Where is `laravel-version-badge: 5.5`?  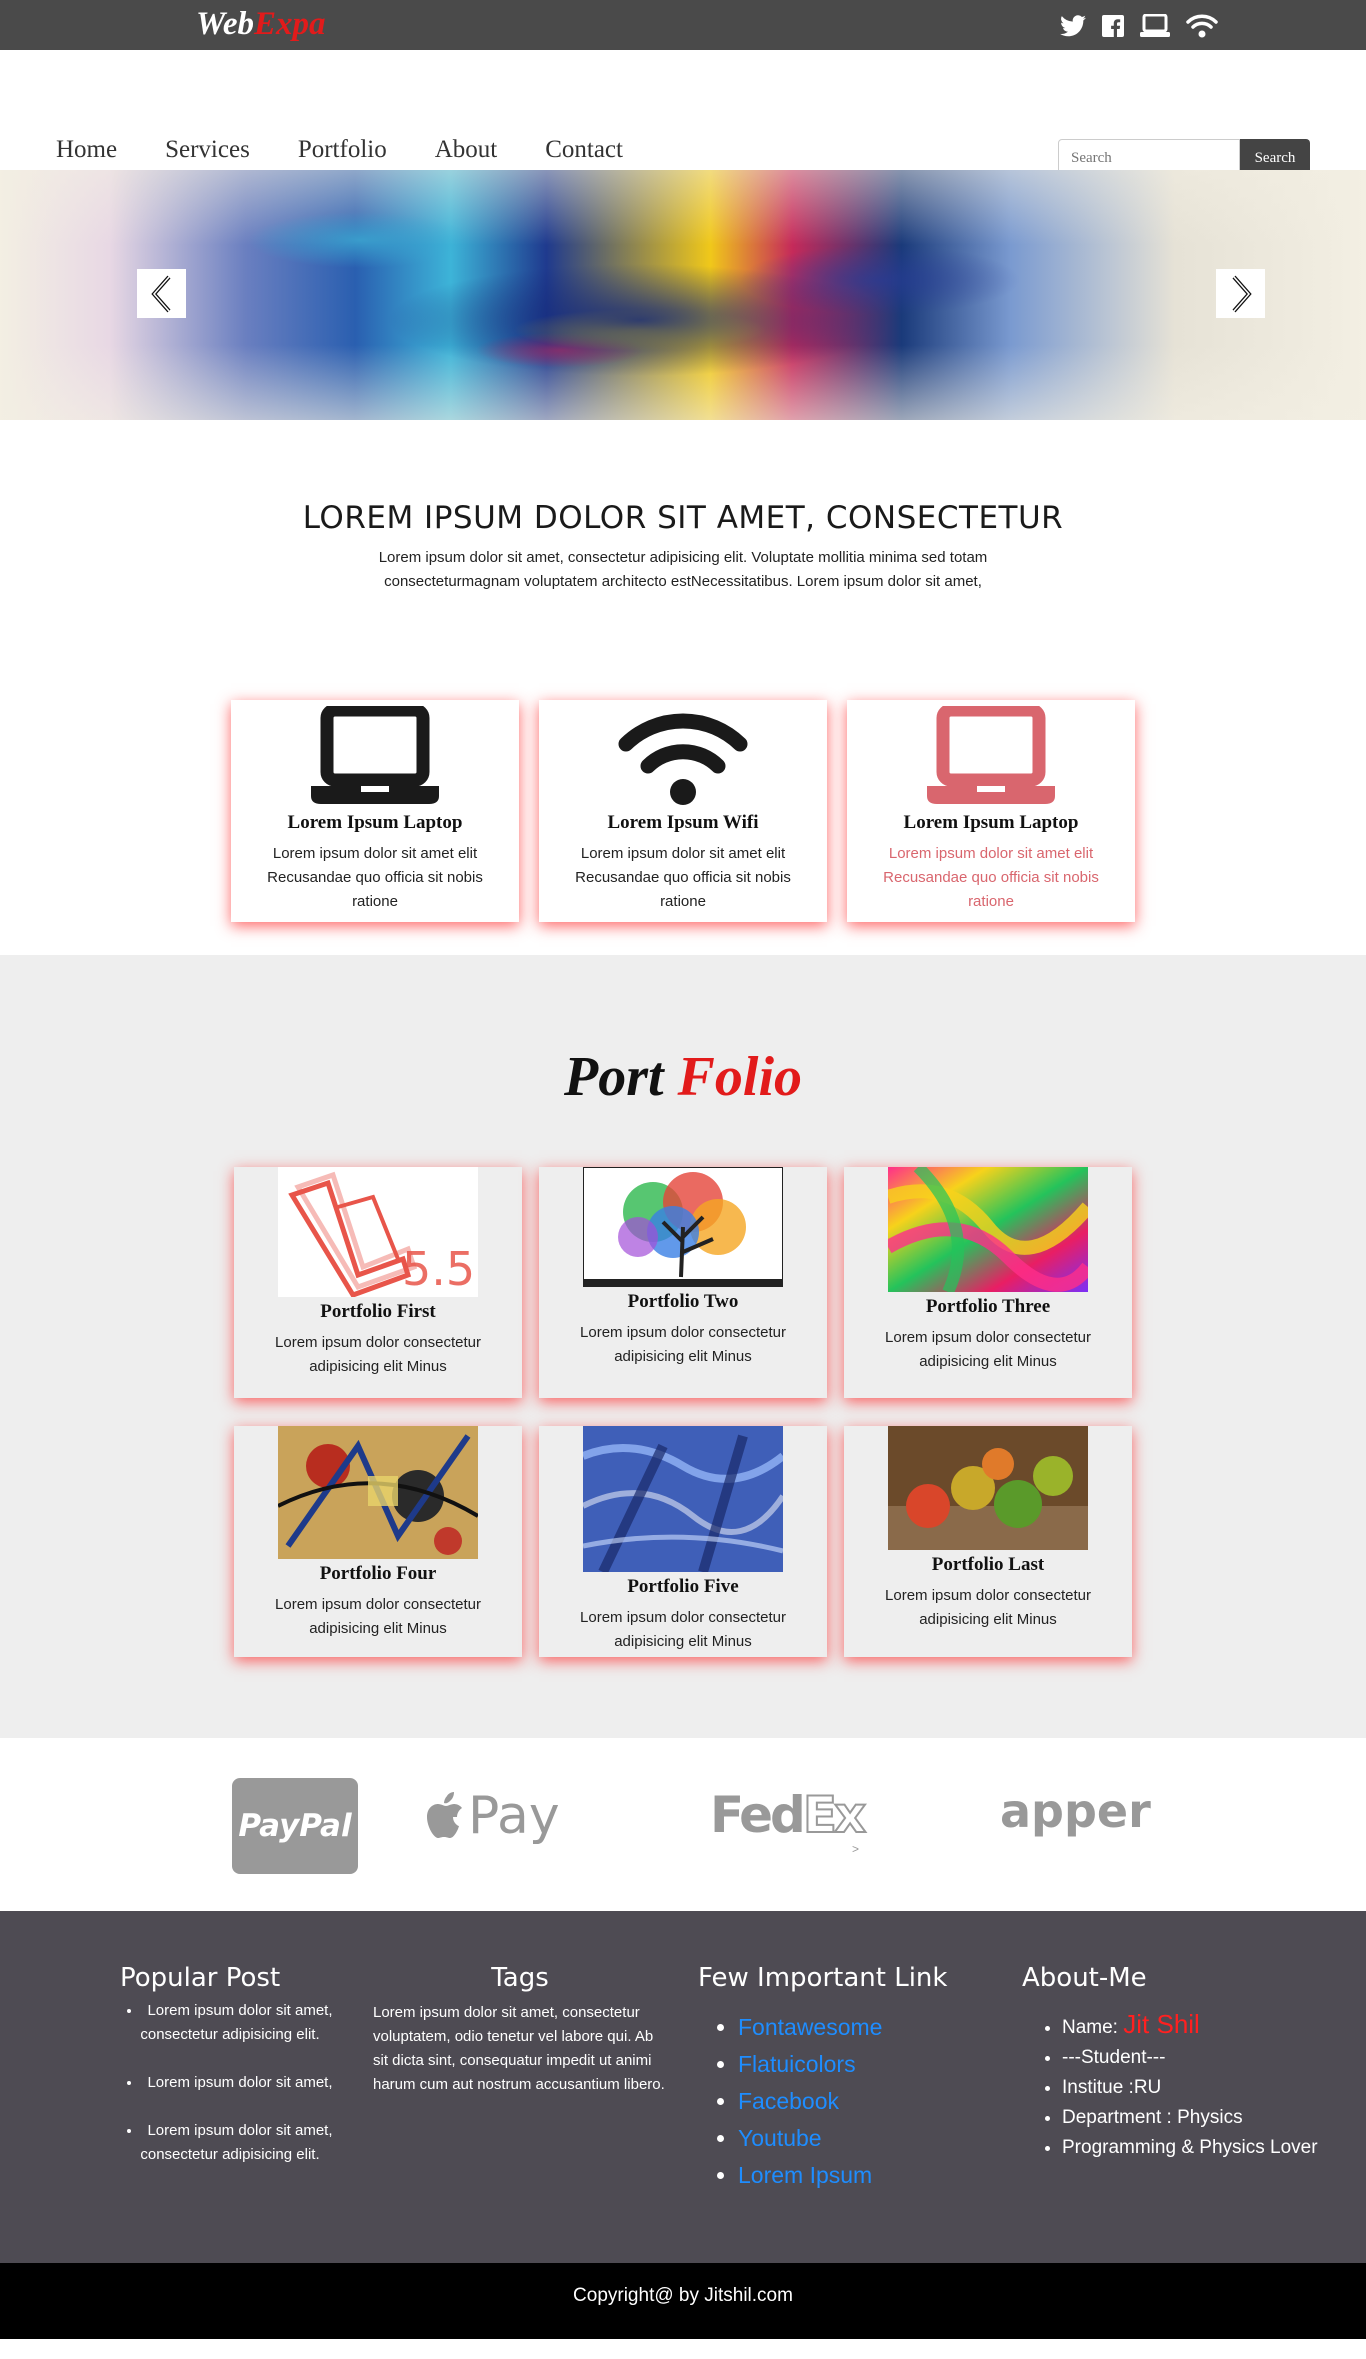
laravel-version-badge: 5.5 is located at coordinates (438, 1269).